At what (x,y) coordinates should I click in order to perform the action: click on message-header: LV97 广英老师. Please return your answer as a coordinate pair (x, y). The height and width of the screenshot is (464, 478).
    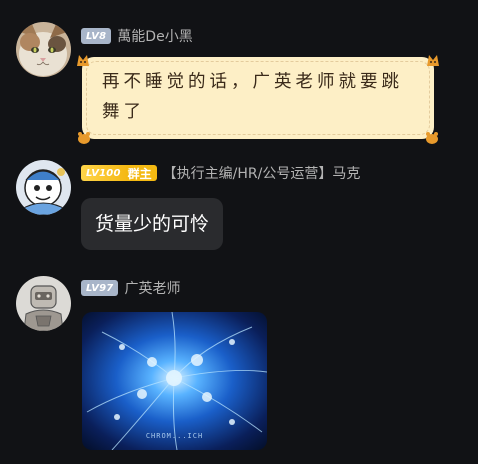
    Looking at the image, I should click on (130, 288).